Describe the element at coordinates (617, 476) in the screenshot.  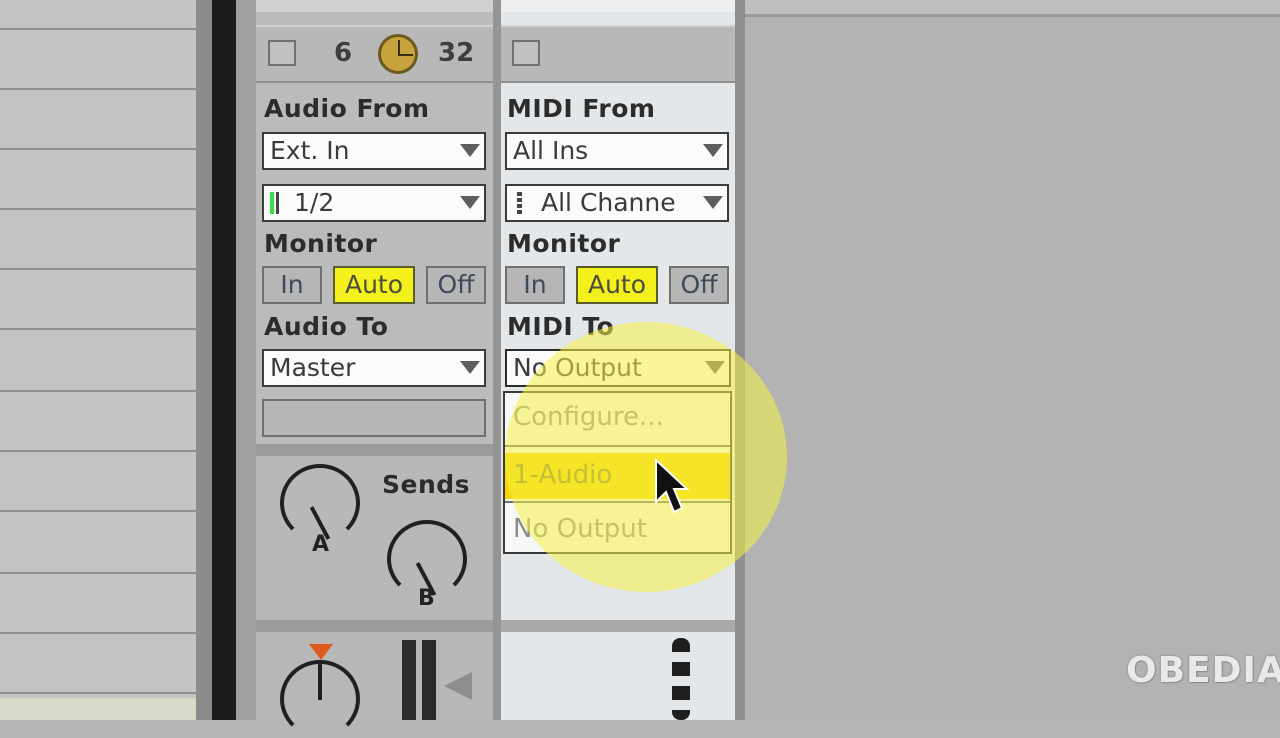
I see `menu-item-1-audio: 1-Audio` at that location.